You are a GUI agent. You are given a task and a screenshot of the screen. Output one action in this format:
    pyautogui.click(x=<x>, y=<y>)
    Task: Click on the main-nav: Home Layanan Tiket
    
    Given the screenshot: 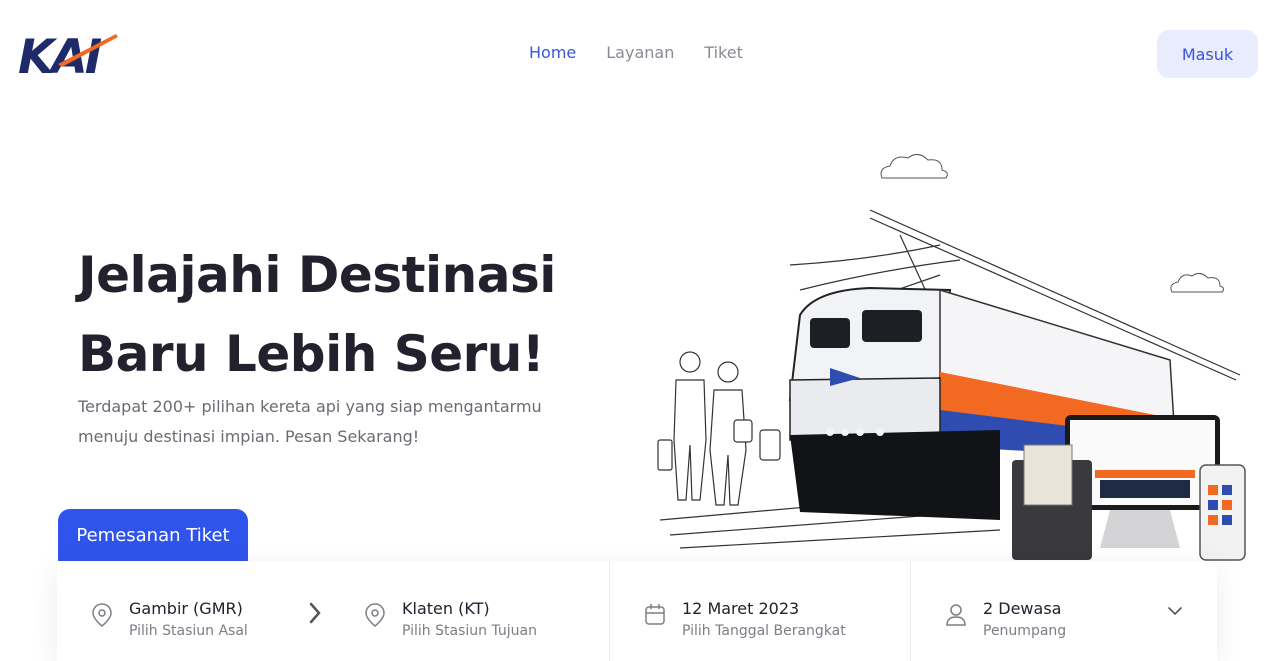 What is the action you would take?
    pyautogui.click(x=636, y=52)
    